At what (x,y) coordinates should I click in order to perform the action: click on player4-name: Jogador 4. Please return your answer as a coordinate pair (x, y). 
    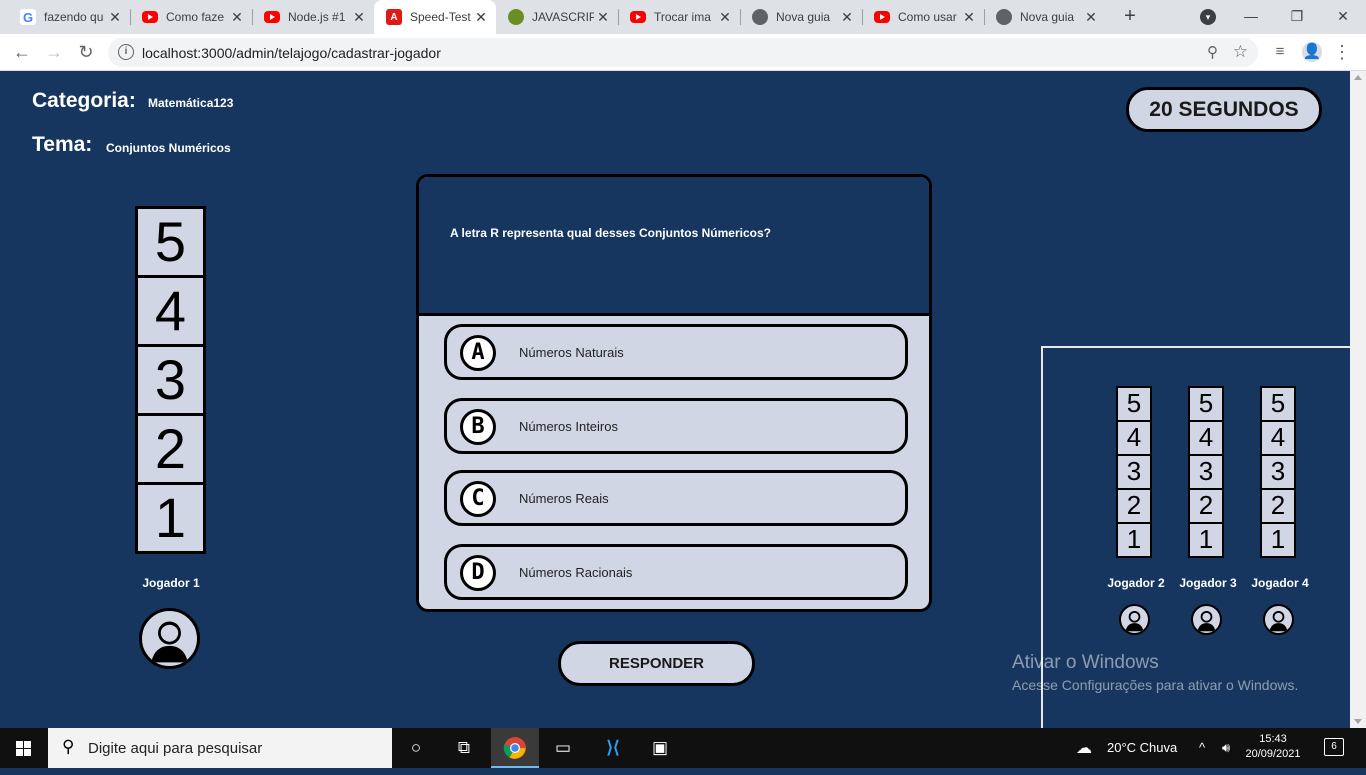
    Looking at the image, I should click on (1280, 583).